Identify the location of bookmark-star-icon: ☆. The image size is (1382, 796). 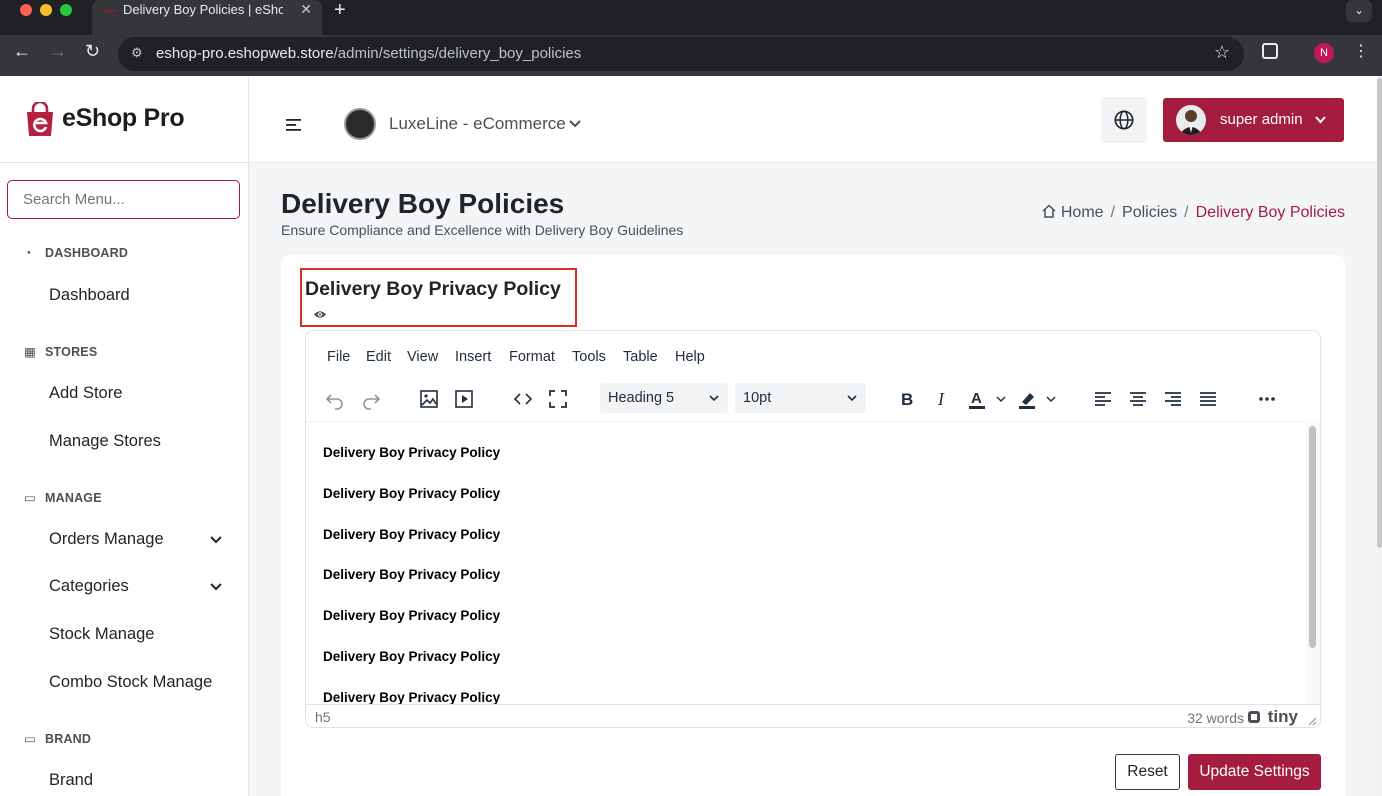
(1222, 52).